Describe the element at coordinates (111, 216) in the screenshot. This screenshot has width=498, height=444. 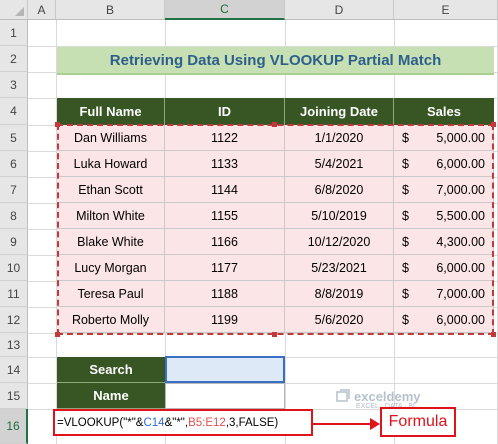
I see `cell-full-name: Milton White` at that location.